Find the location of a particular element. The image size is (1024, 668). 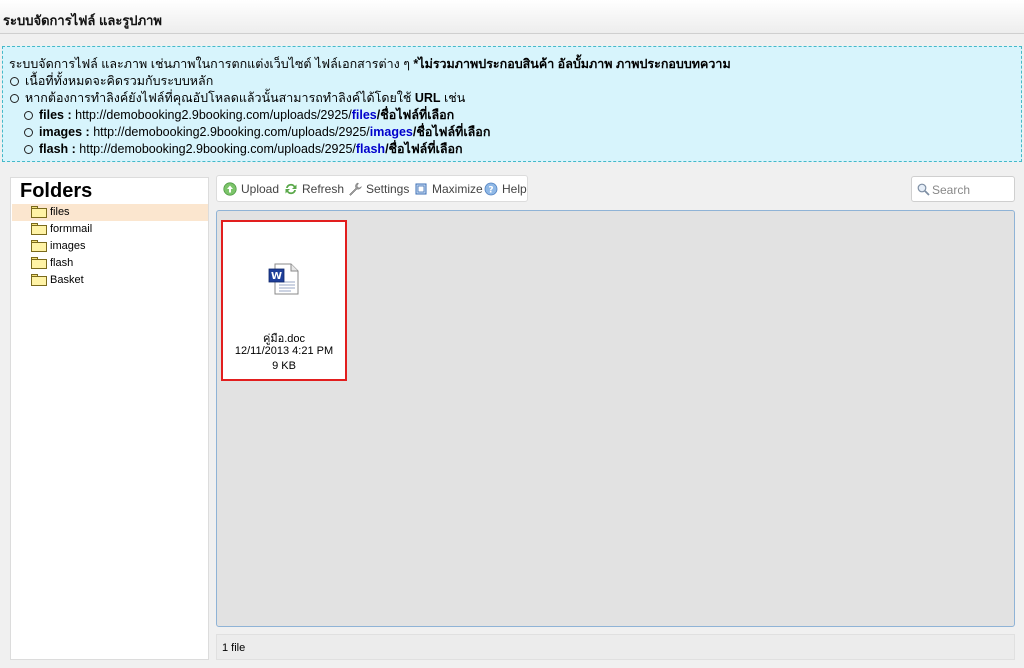

wrench-icon is located at coordinates (355, 189).